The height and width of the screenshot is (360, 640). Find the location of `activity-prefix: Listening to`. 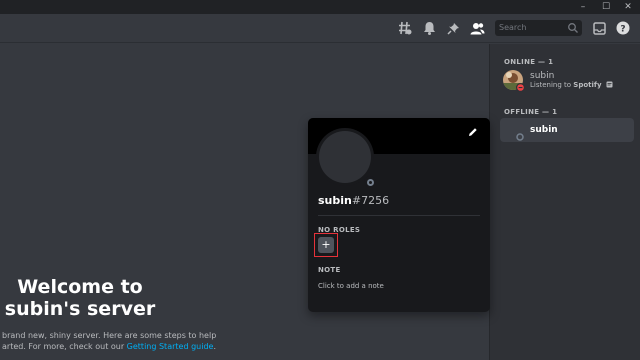

activity-prefix: Listening to is located at coordinates (552, 85).